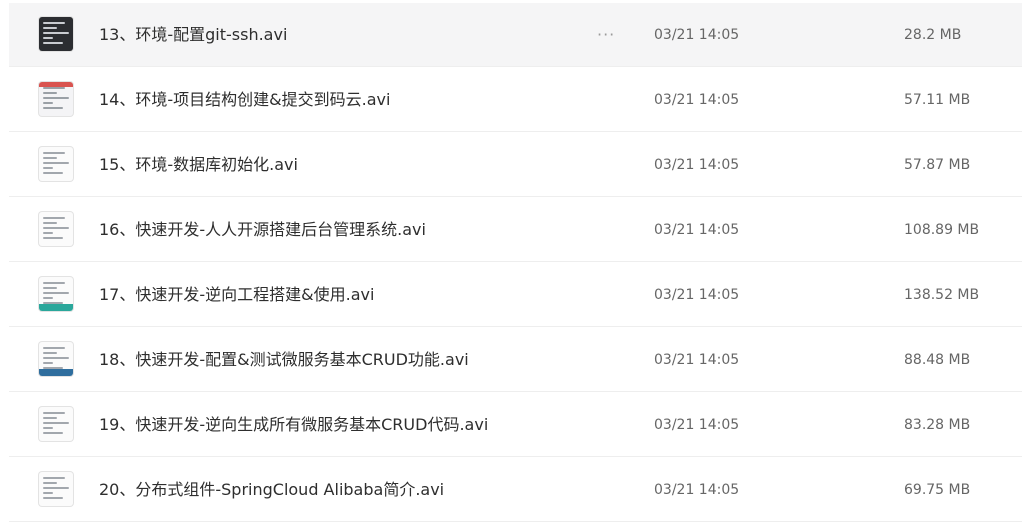  Describe the element at coordinates (284, 359) in the screenshot. I see `file-name: 18、快速开发-配置&测试微服务基本CRUD功能.avi` at that location.